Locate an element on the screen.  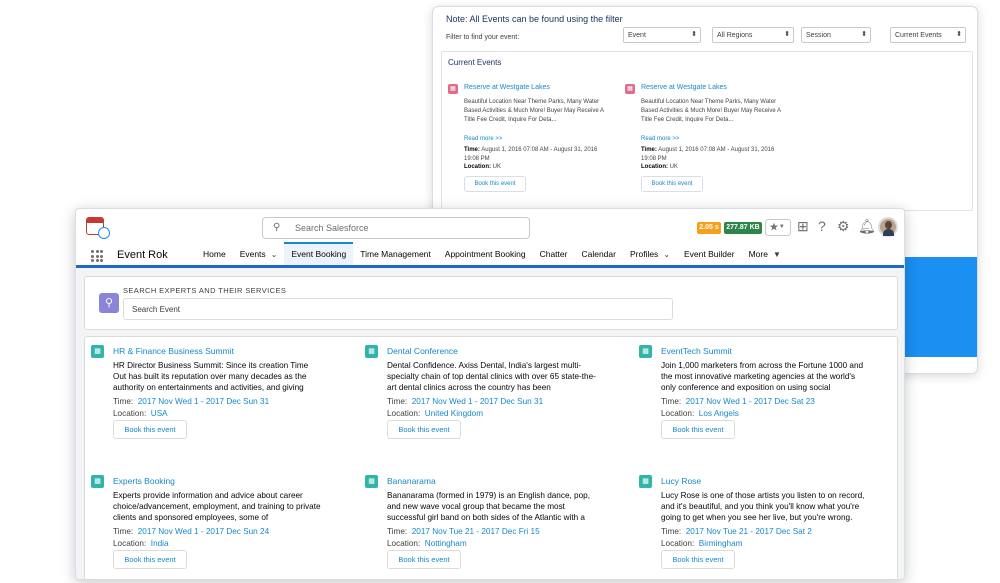
nav-item-event-booking: Event Booking is located at coordinates (319, 254).